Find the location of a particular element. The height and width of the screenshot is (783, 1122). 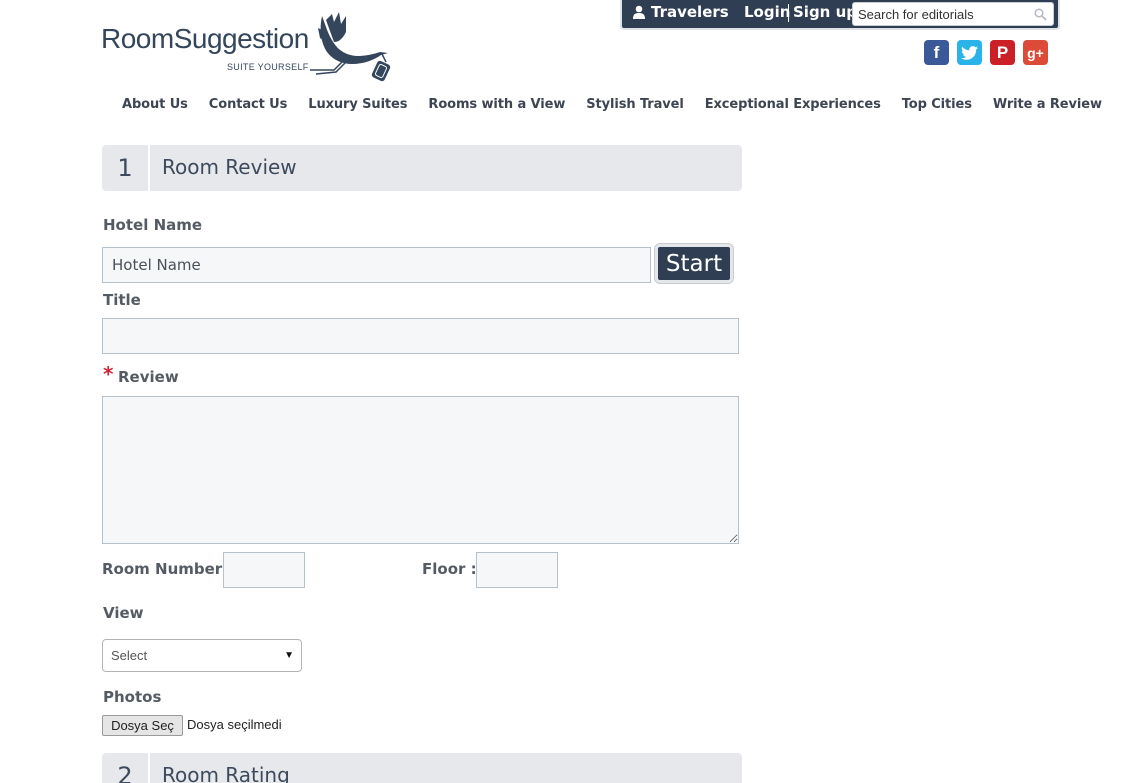

google-plus-icon: g+ is located at coordinates (1035, 52).